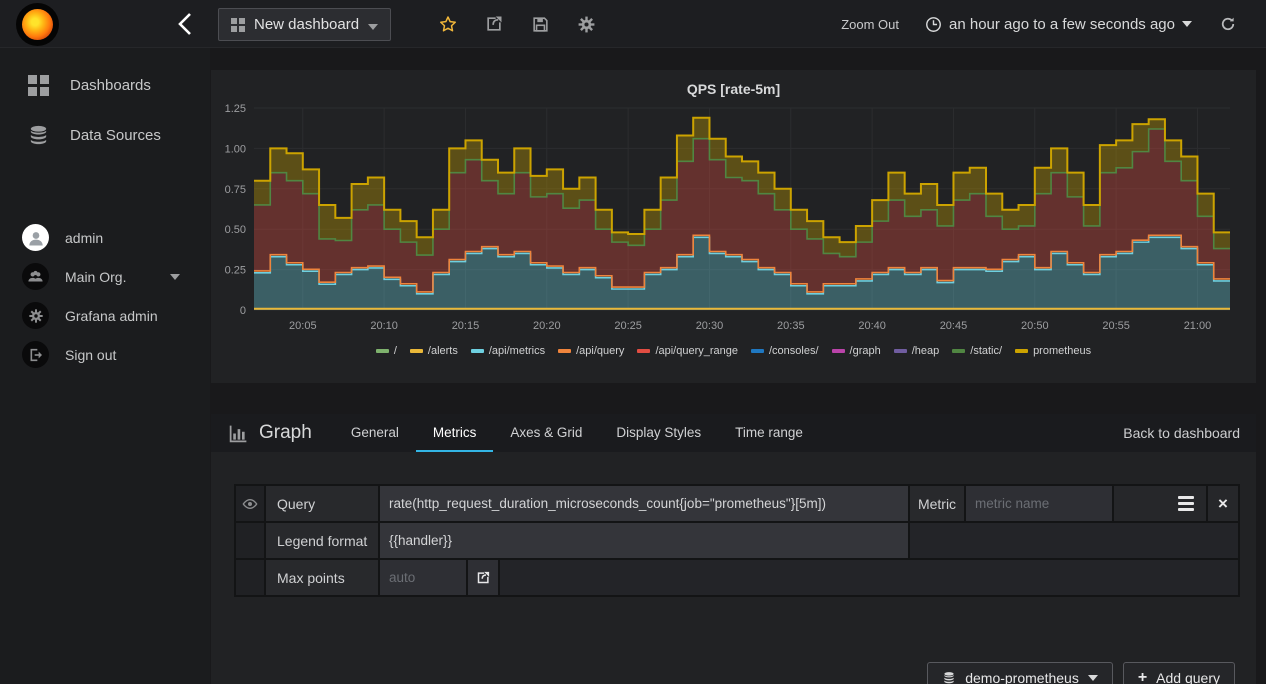 The width and height of the screenshot is (1266, 684). What do you see at coordinates (466, 326) in the screenshot?
I see `svg-text: 20:15` at bounding box center [466, 326].